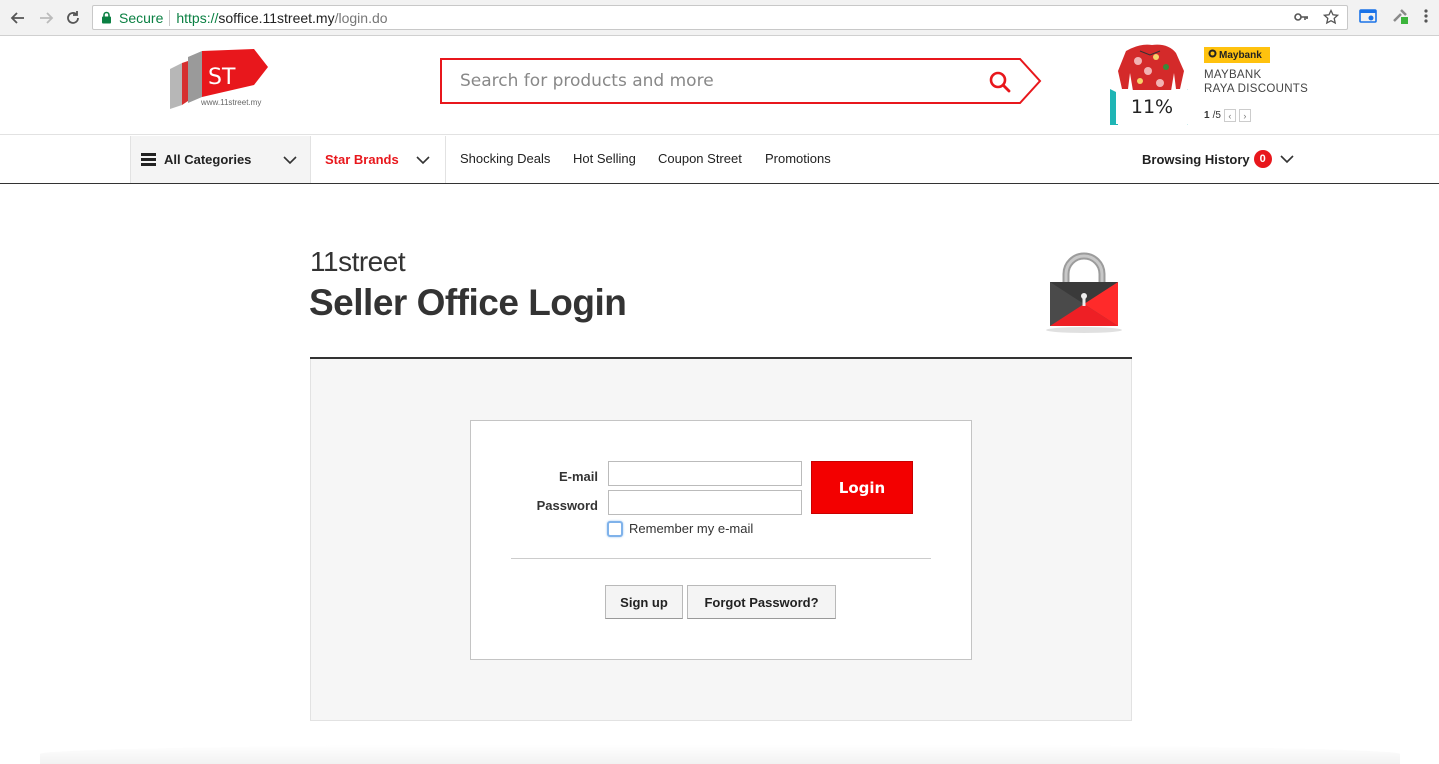 Image resolution: width=1439 pixels, height=764 pixels. Describe the element at coordinates (1212, 55) in the screenshot. I see `maybank-tiger-icon` at that location.